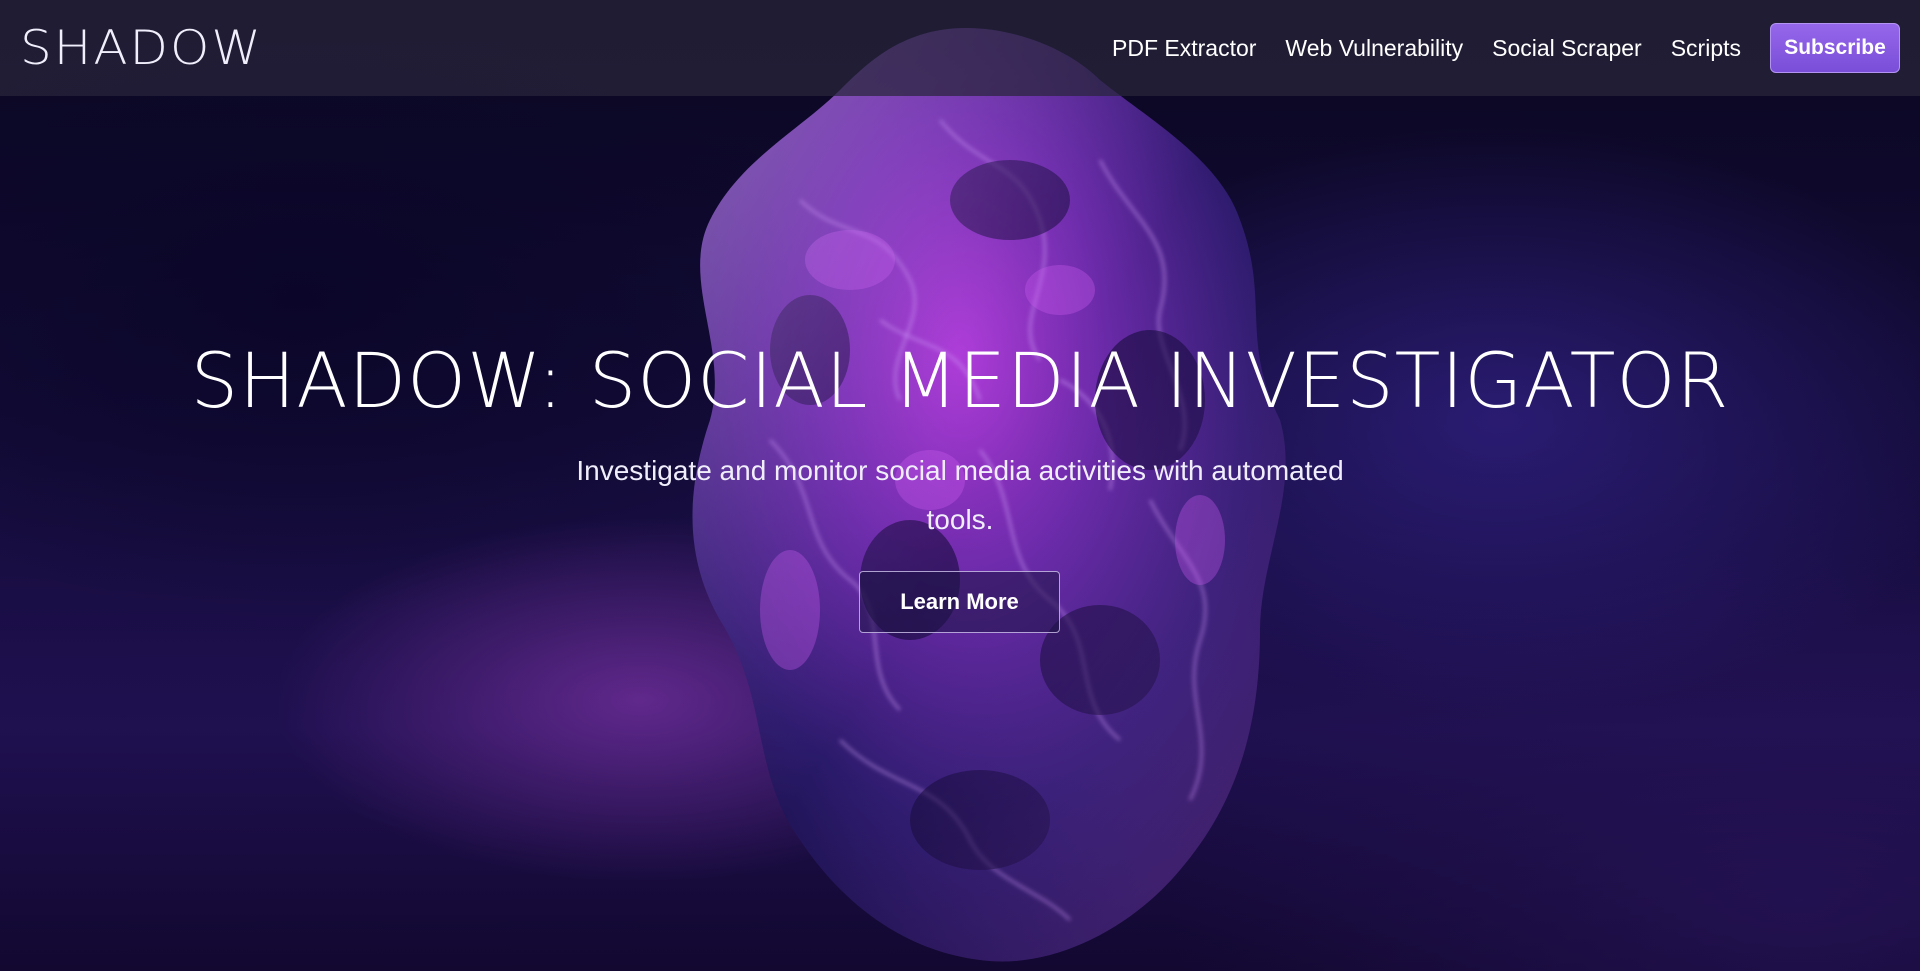 This screenshot has width=1920, height=971. Describe the element at coordinates (1567, 48) in the screenshot. I see `nav-link-social-scraper: Social Scraper` at that location.